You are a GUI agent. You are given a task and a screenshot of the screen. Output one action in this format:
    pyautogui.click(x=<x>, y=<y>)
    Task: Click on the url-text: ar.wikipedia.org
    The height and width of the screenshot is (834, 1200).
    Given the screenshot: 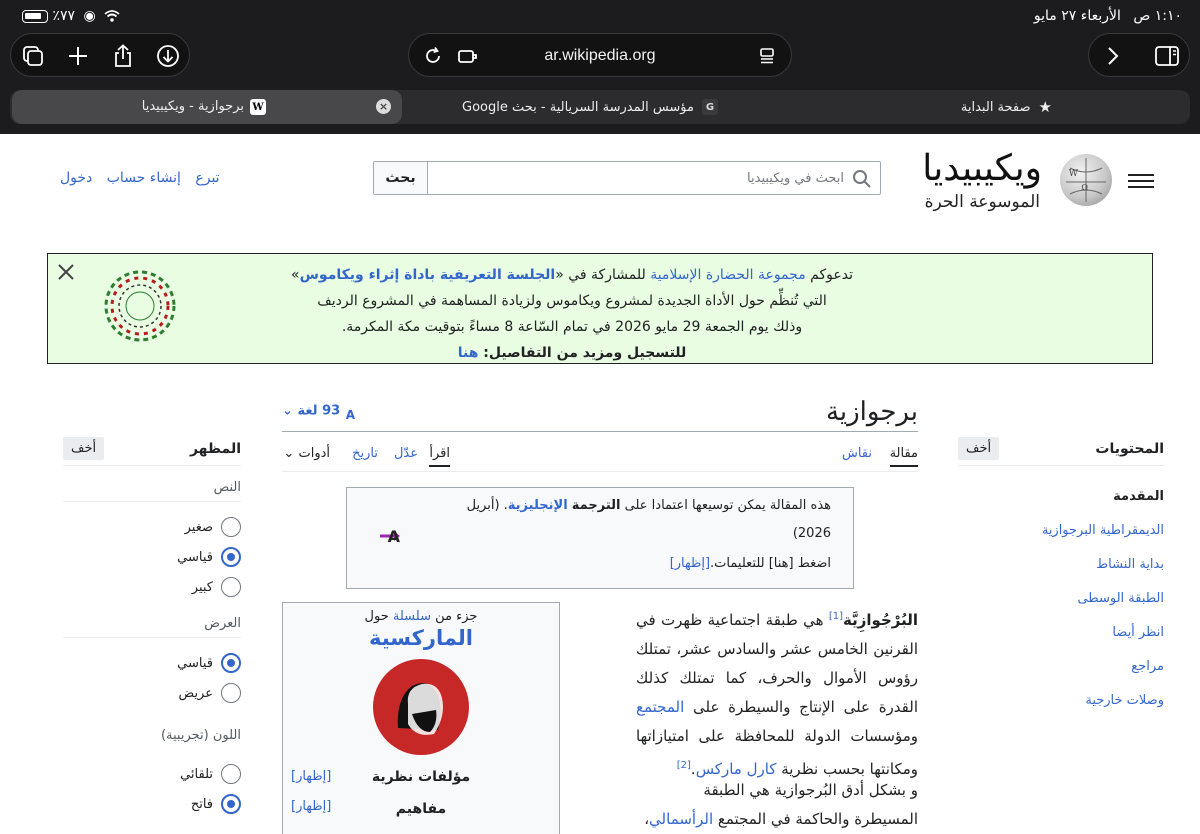 What is the action you would take?
    pyautogui.click(x=600, y=56)
    